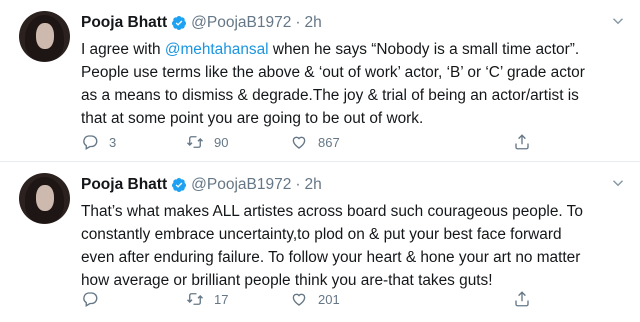 The image size is (640, 322). I want to click on reply-button: 3, so click(98, 142).